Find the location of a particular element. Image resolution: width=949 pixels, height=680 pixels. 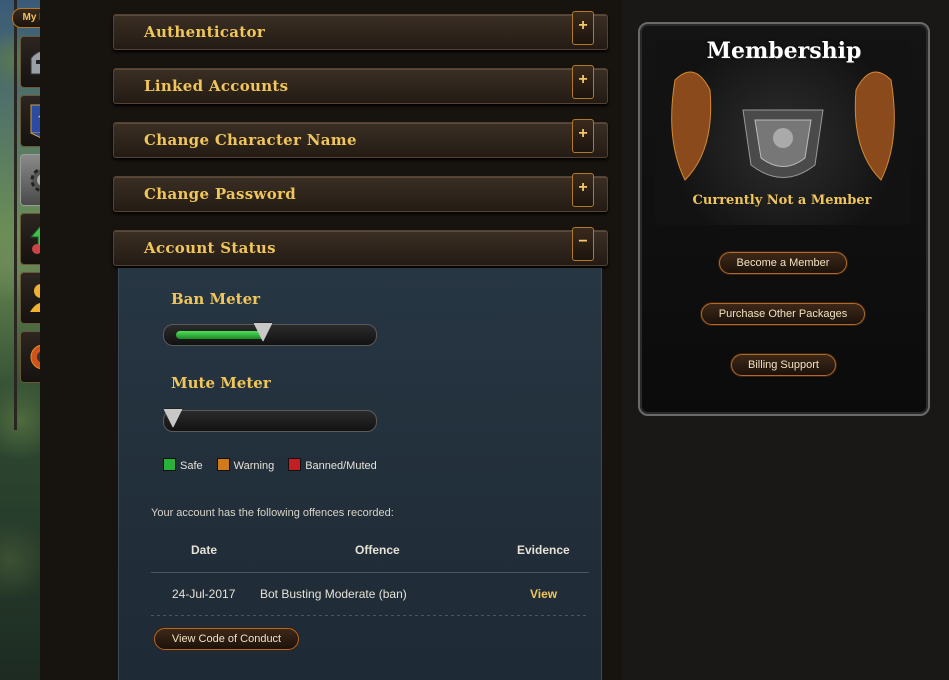

section-account-status: Account Status − is located at coordinates (360, 246).